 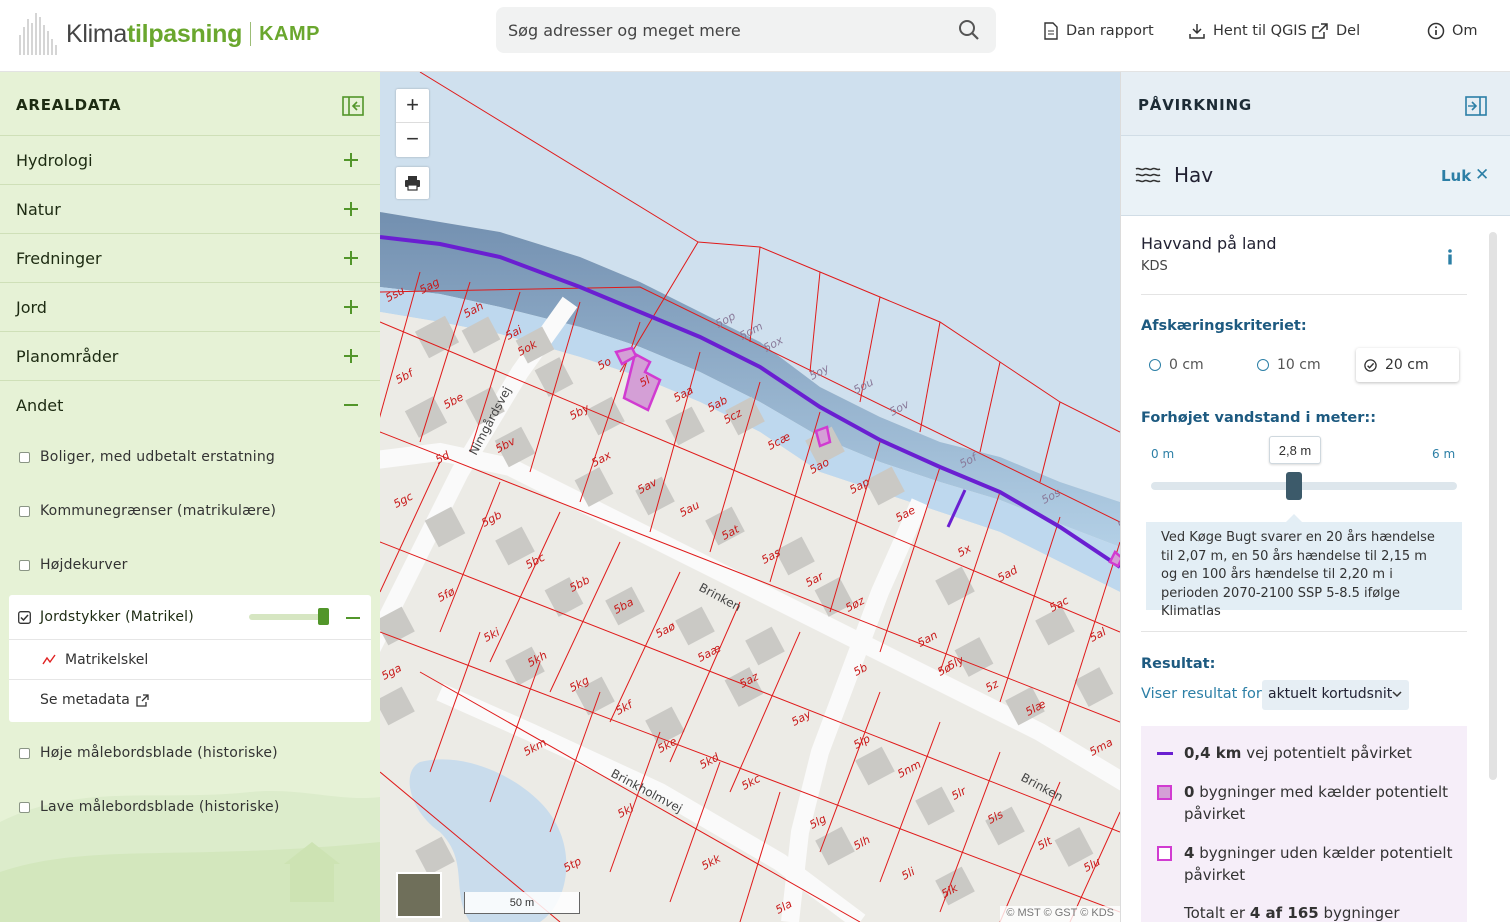 What do you see at coordinates (157, 457) in the screenshot?
I see `layer-label: Boliger, med udbetalt erstatning` at bounding box center [157, 457].